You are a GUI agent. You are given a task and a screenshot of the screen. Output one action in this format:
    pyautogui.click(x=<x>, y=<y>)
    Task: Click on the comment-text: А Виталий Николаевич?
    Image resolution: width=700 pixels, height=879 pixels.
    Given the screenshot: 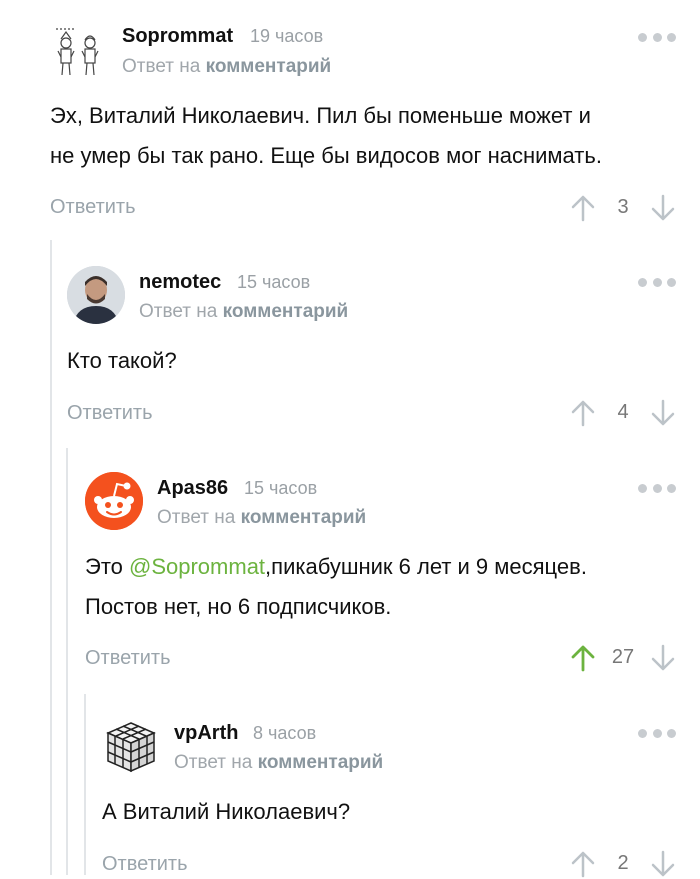 What is the action you would take?
    pyautogui.click(x=226, y=812)
    